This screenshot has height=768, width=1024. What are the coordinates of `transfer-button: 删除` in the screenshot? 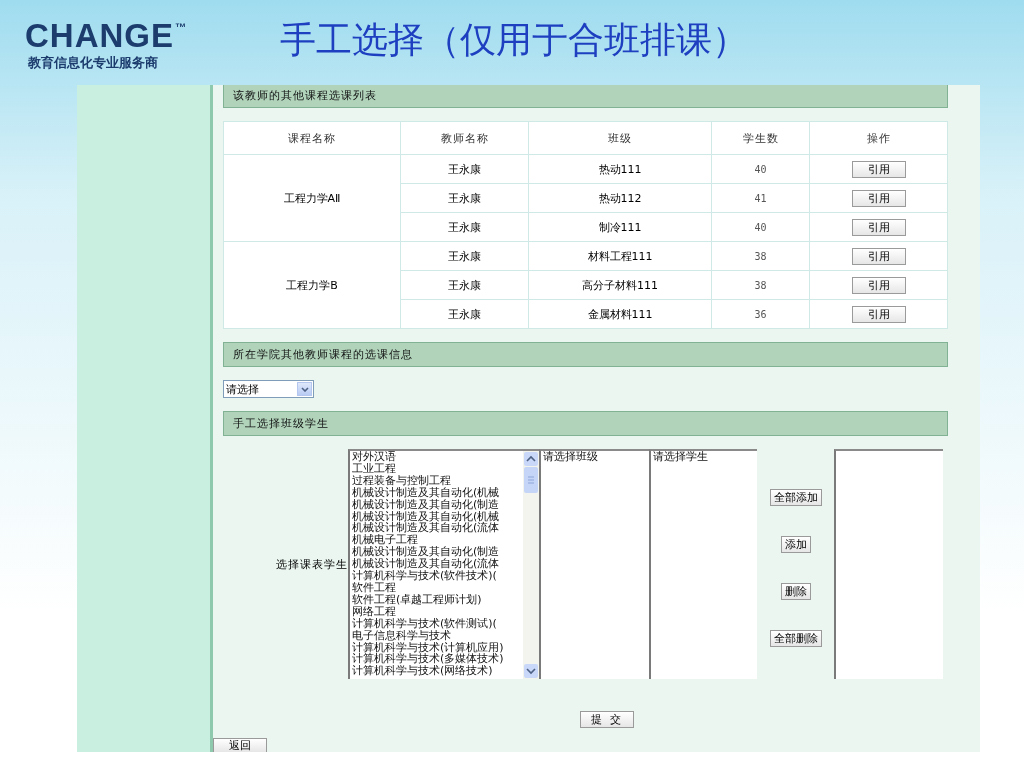 It's located at (795, 591).